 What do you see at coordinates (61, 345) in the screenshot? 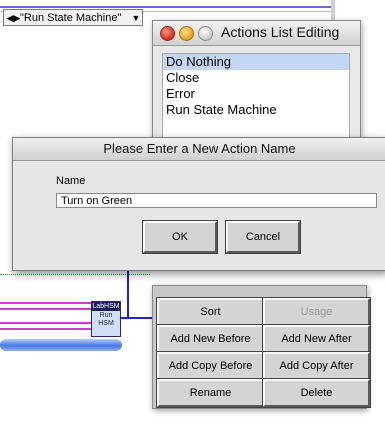
I see `diagram-cluster-wire` at bounding box center [61, 345].